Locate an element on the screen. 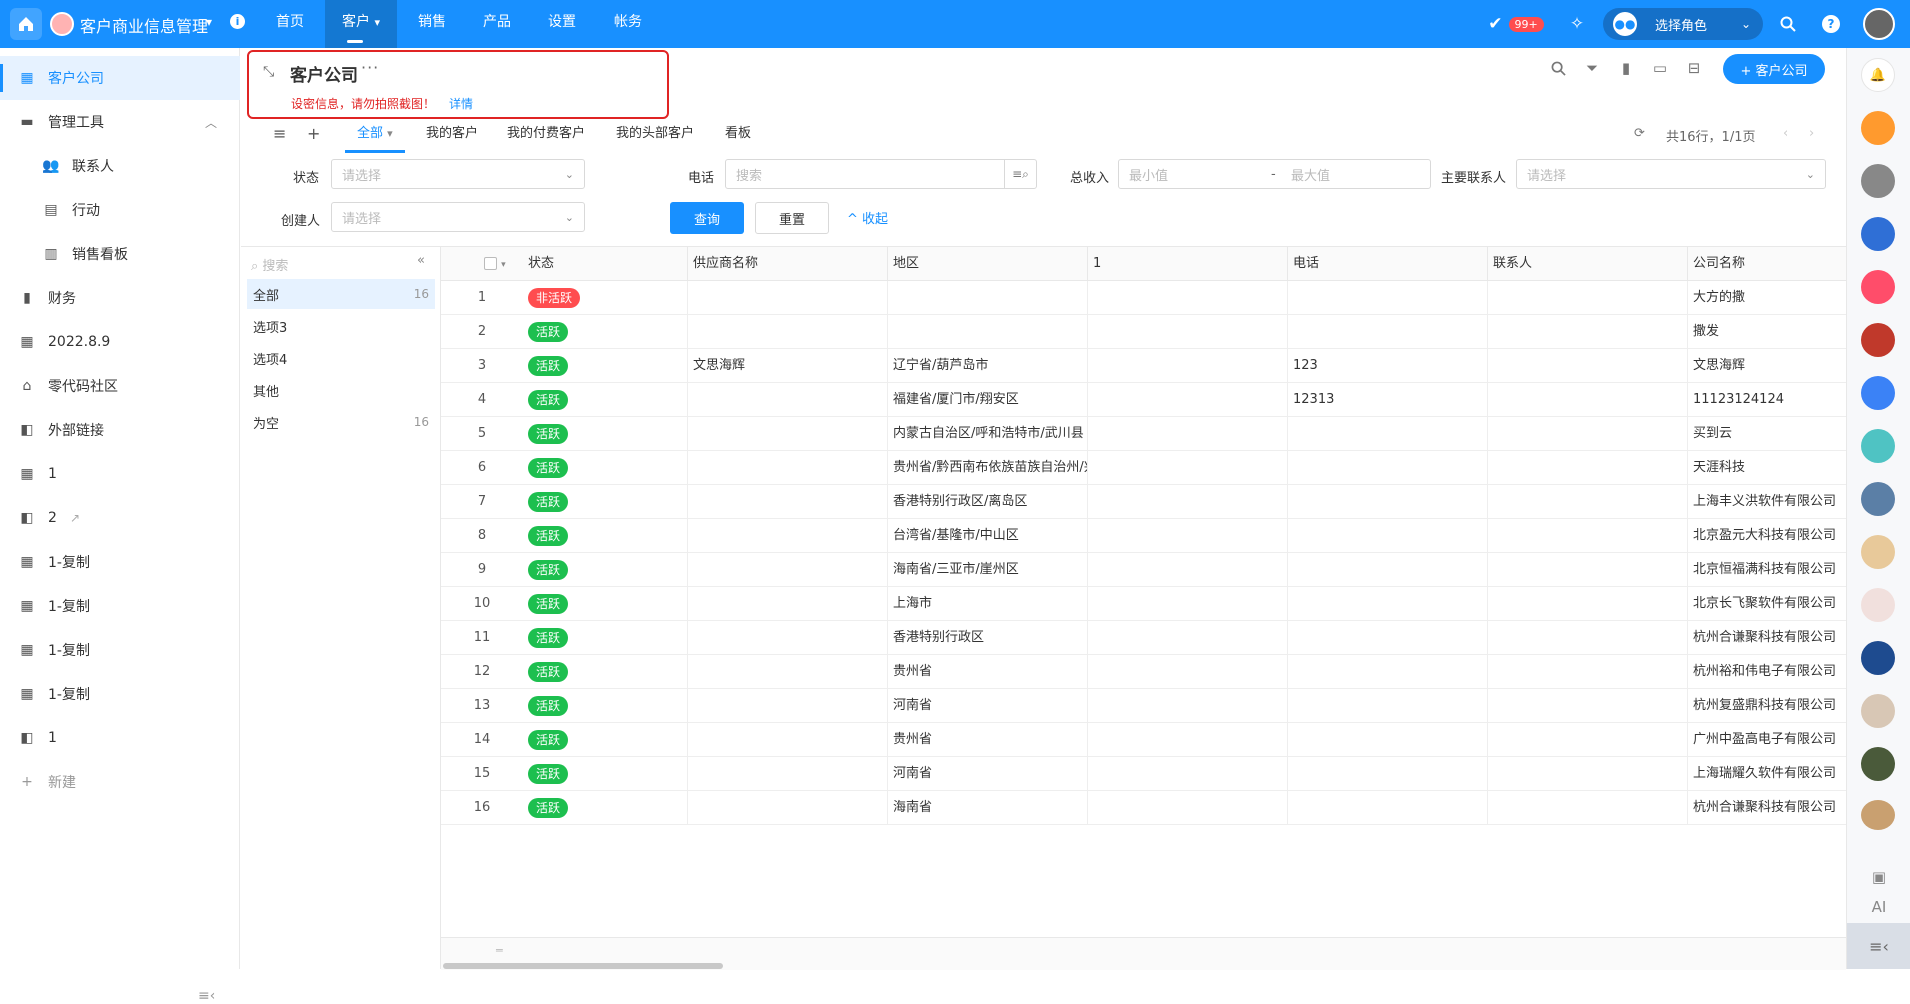  add-customer-company-button: + 客户公司 is located at coordinates (1774, 69).